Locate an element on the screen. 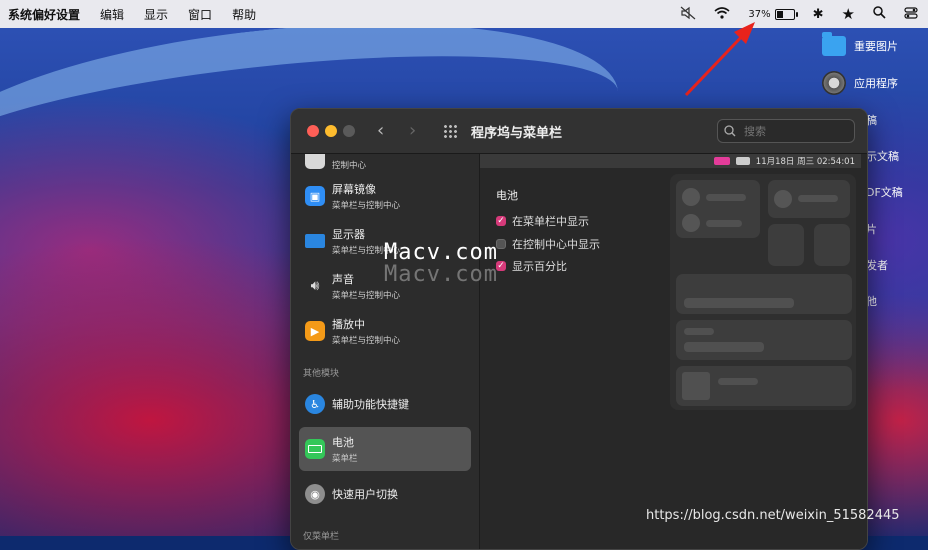 The image size is (928, 550). sidebar-item-sub: 控制中心 is located at coordinates (349, 166).